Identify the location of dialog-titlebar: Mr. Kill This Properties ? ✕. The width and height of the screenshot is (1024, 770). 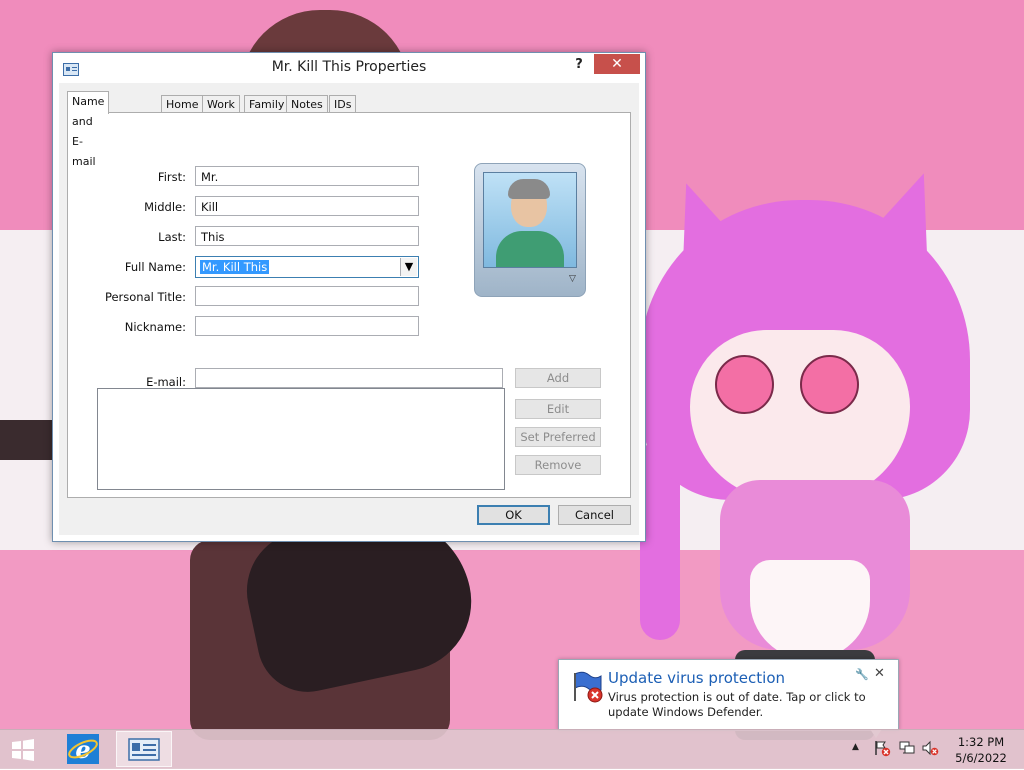
(349, 68).